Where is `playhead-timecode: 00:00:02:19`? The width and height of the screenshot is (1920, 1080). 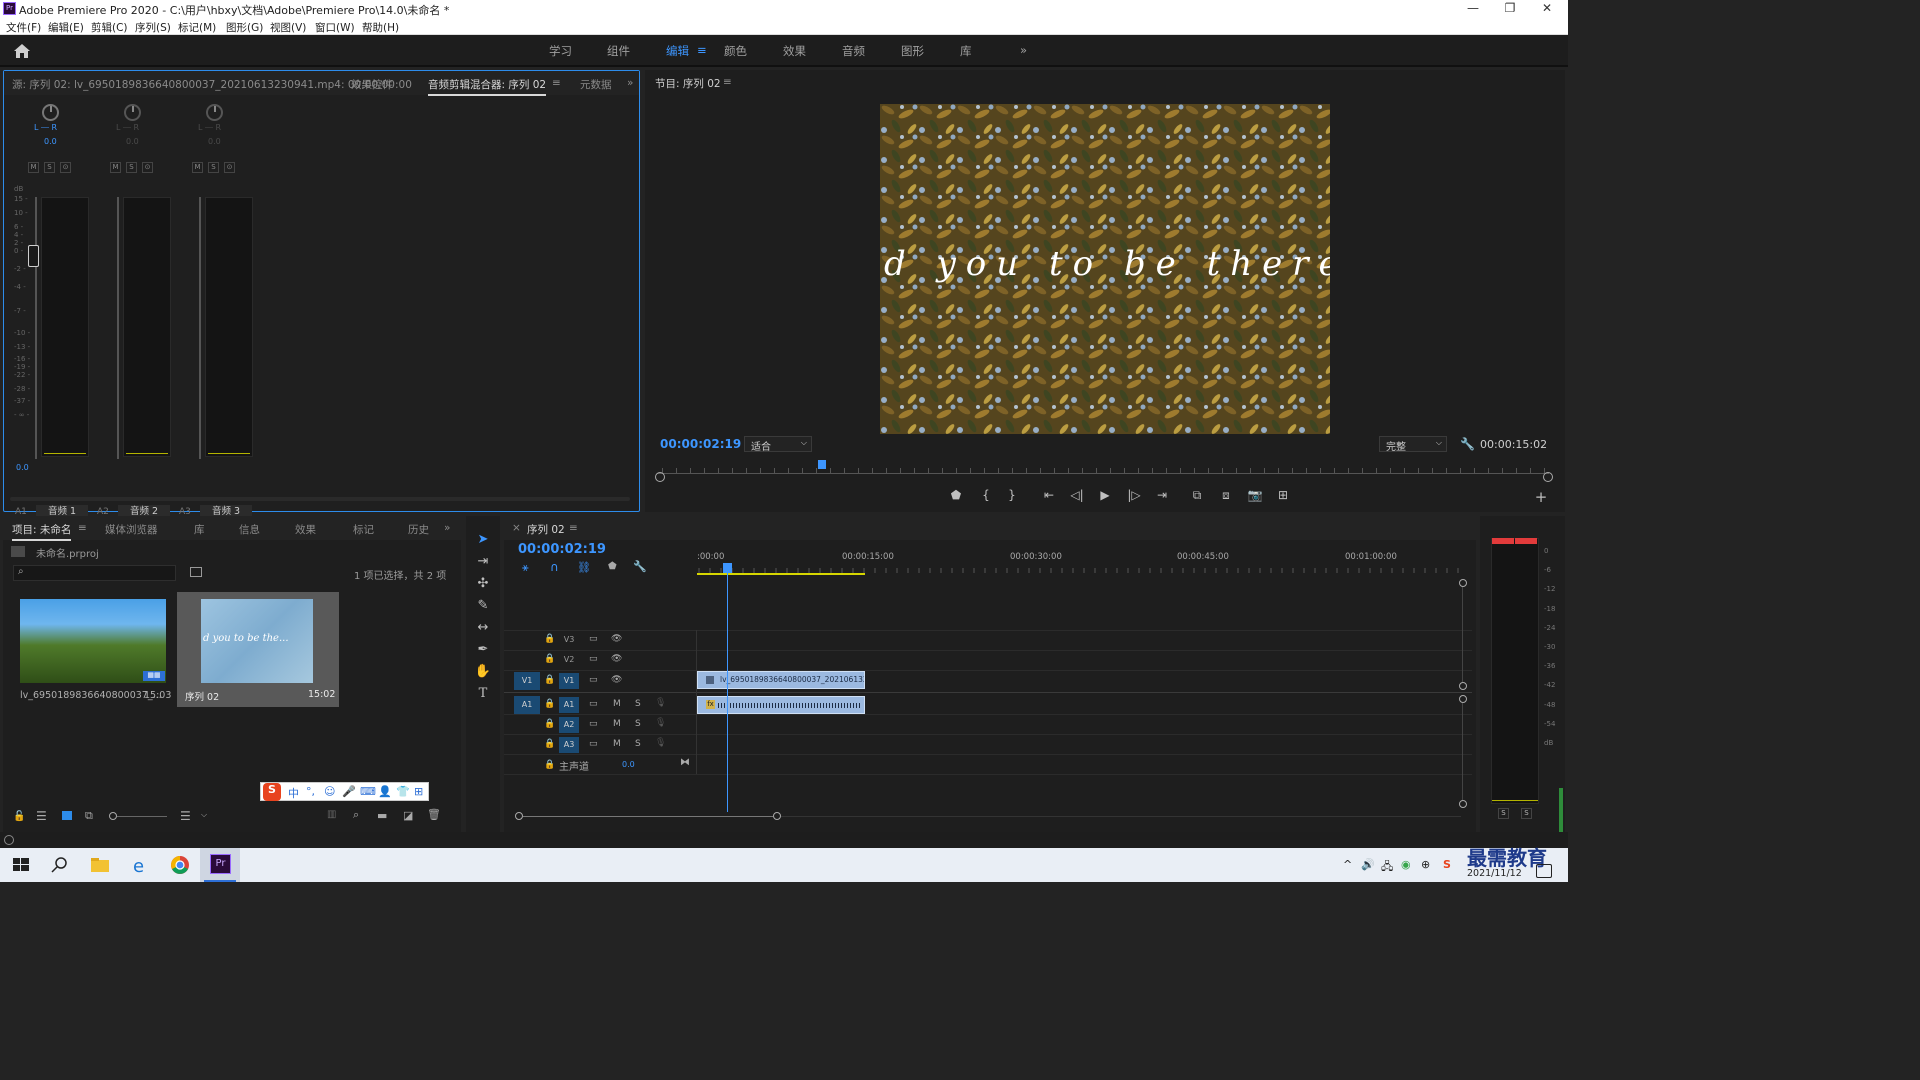 playhead-timecode: 00:00:02:19 is located at coordinates (700, 444).